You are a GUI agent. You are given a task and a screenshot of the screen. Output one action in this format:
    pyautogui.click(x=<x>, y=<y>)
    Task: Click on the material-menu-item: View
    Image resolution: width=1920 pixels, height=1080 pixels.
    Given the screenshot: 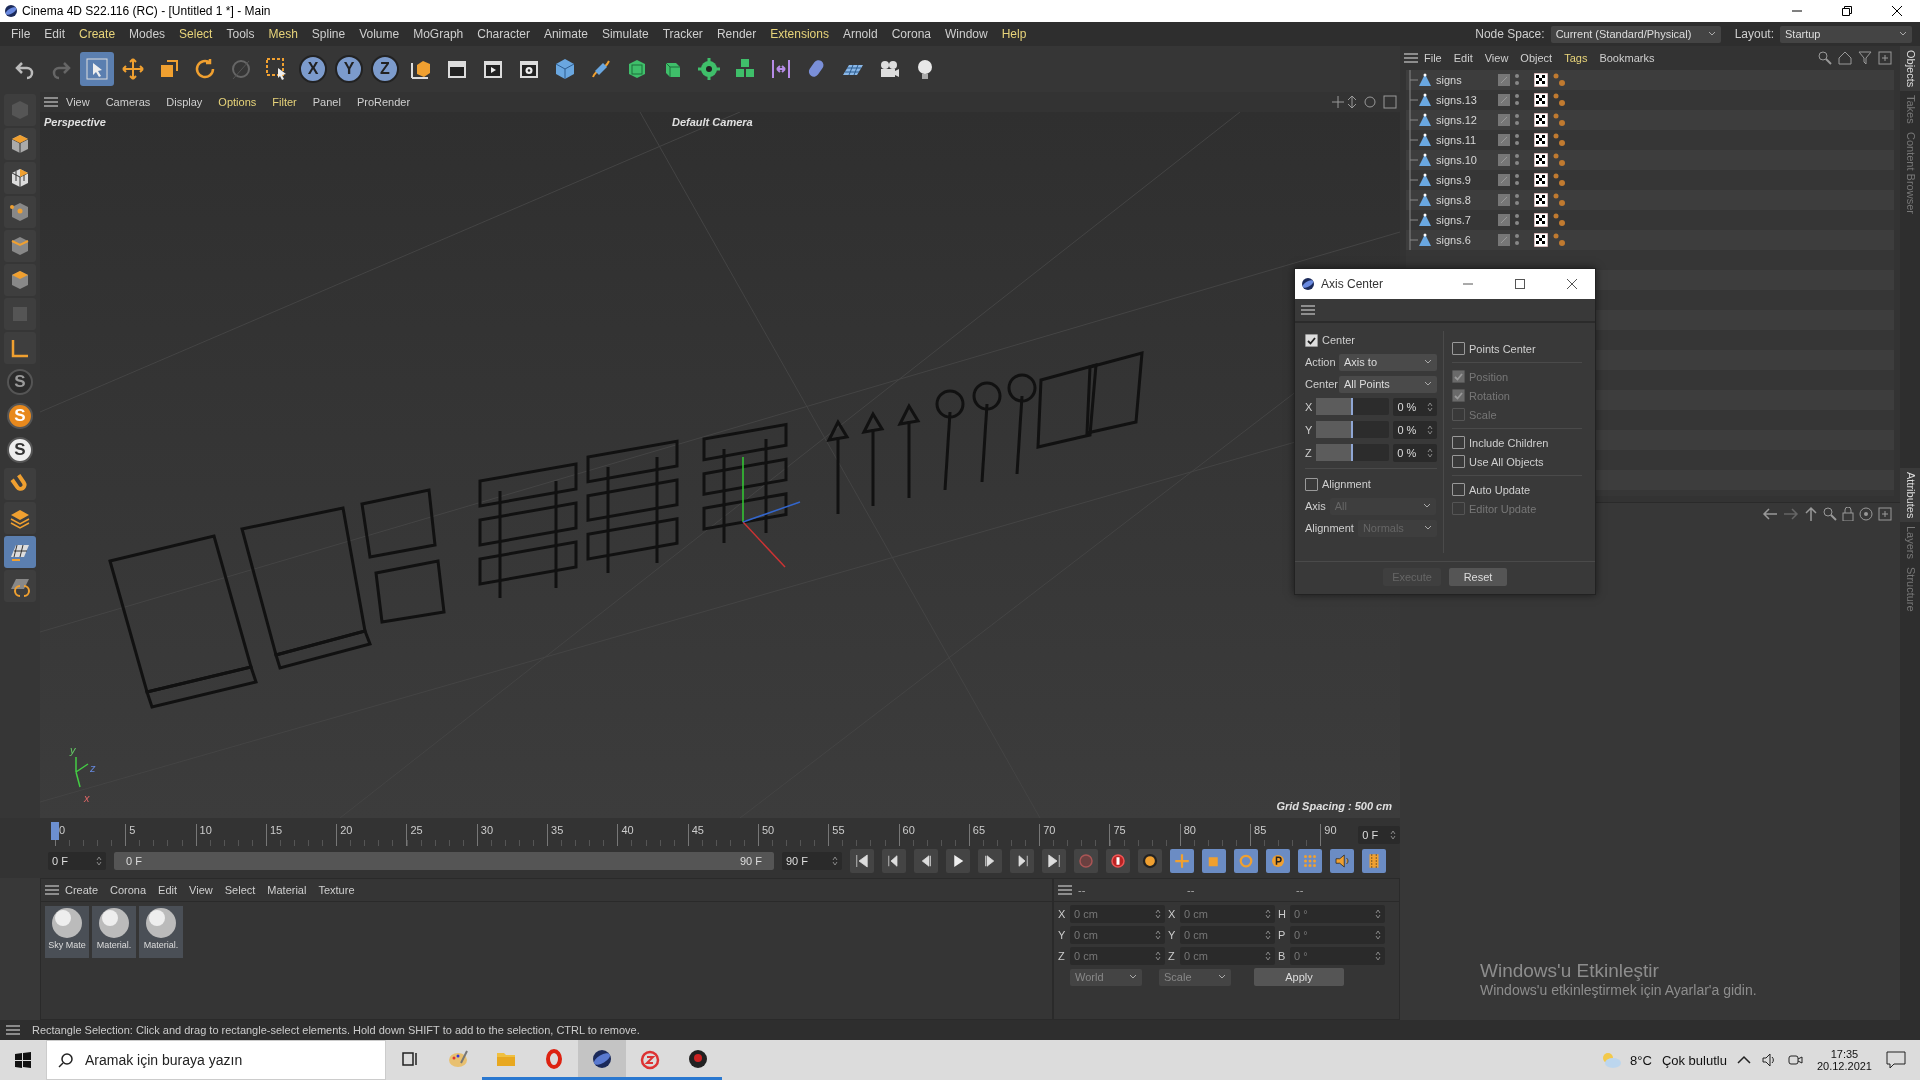 What is the action you would take?
    pyautogui.click(x=201, y=890)
    